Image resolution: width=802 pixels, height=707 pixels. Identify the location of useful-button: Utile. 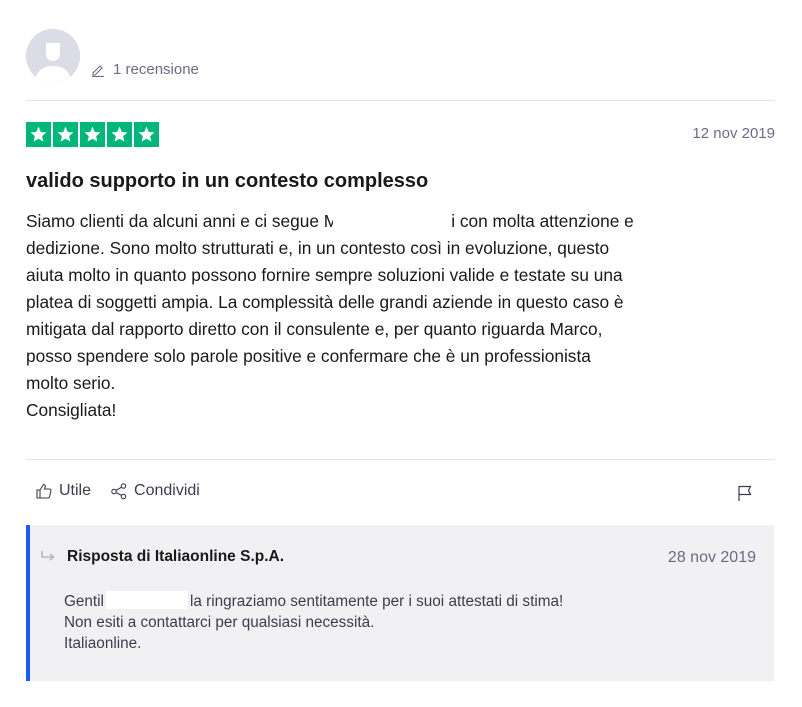
(63, 491).